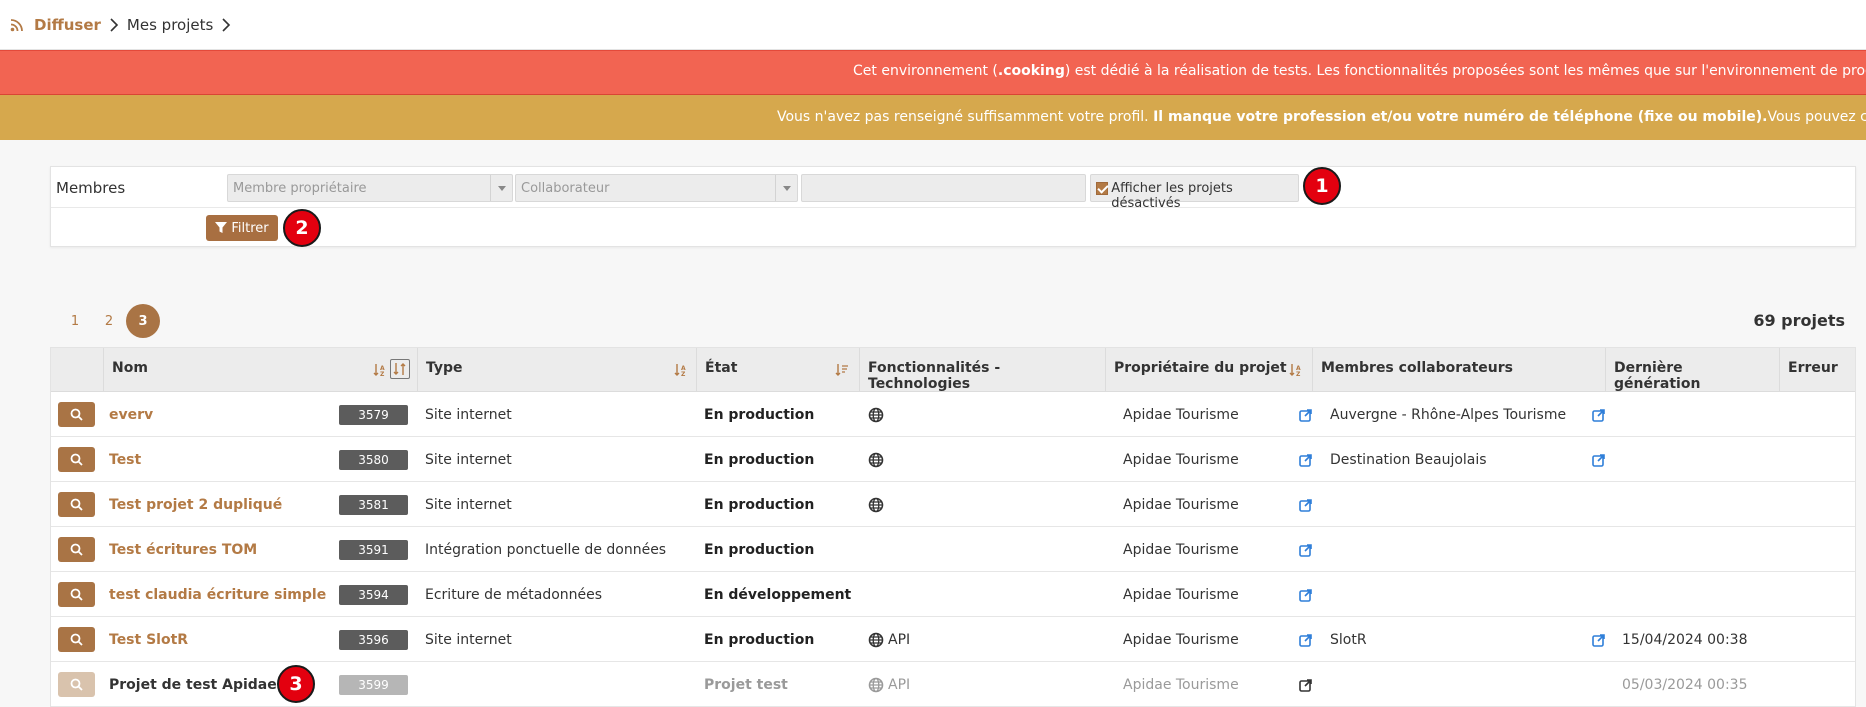 The height and width of the screenshot is (707, 1866). I want to click on alert-text-highlight: .cooking, so click(1031, 71).